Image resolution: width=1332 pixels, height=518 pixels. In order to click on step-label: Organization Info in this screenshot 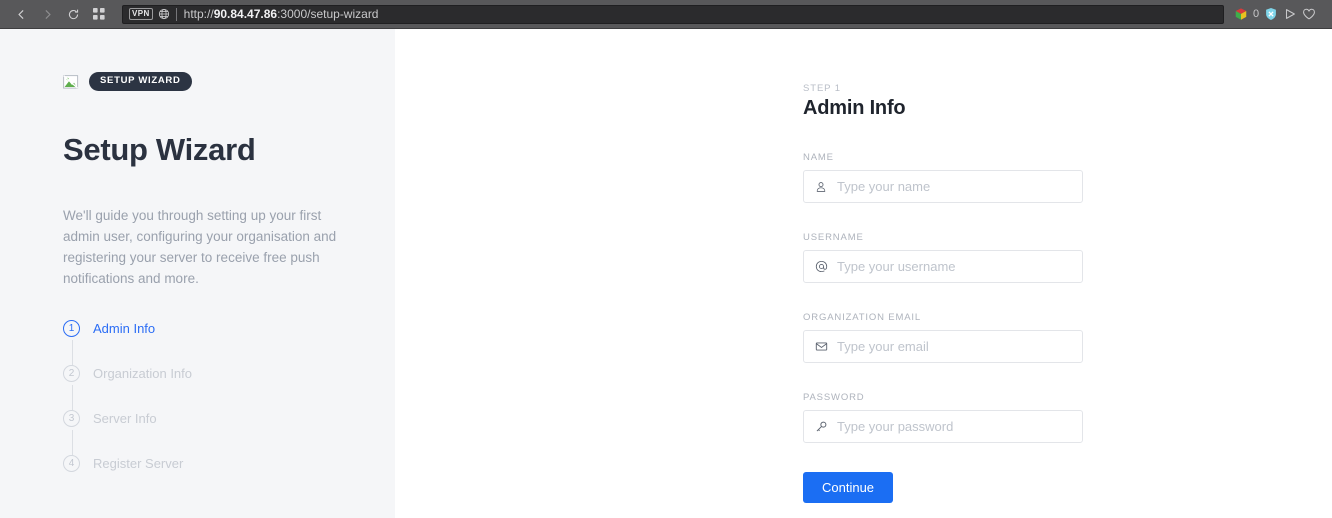, I will do `click(143, 373)`.